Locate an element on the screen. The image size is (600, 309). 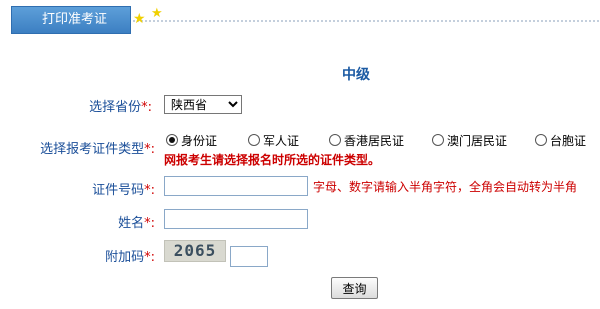
name-label: 姓名*: is located at coordinates (136, 221).